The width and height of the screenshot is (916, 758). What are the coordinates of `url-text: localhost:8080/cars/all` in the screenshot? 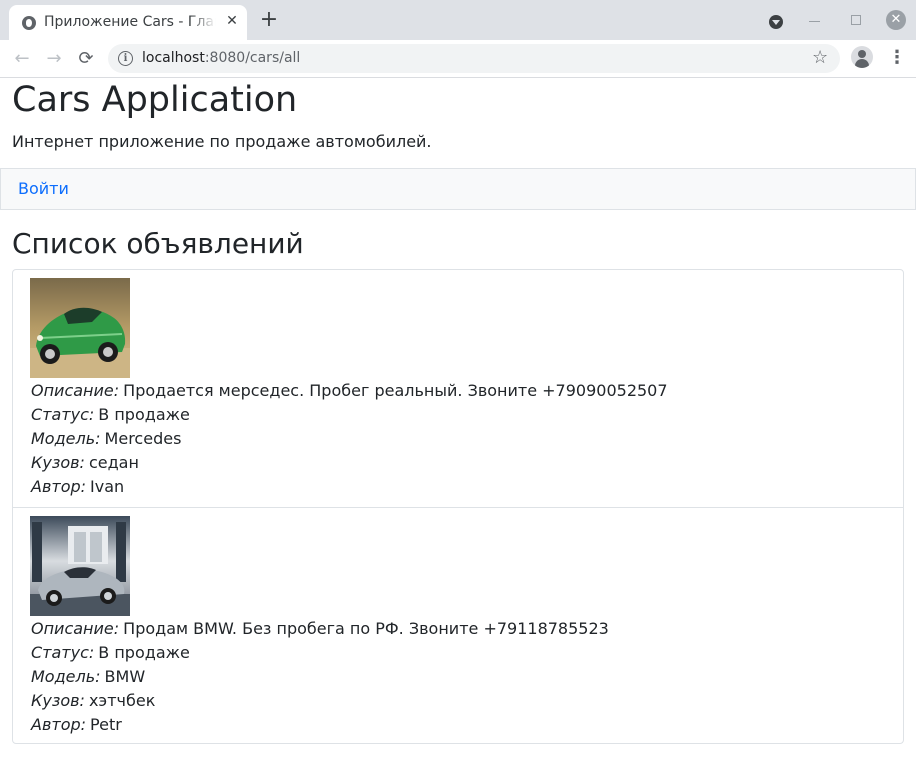 It's located at (221, 58).